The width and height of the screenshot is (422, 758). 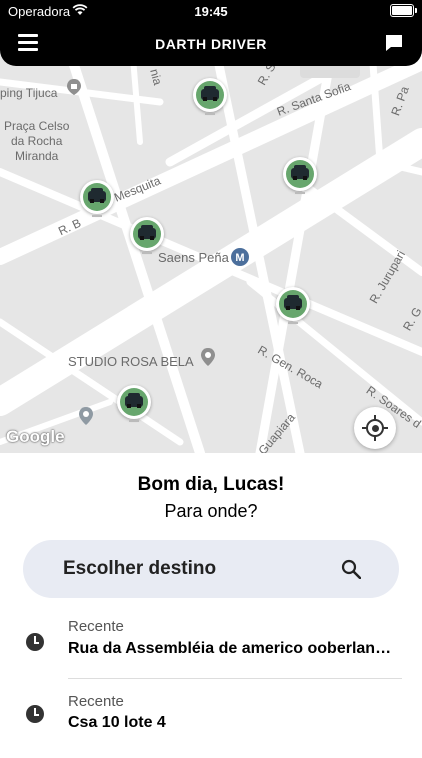 What do you see at coordinates (35, 436) in the screenshot?
I see `google-logo: Google` at bounding box center [35, 436].